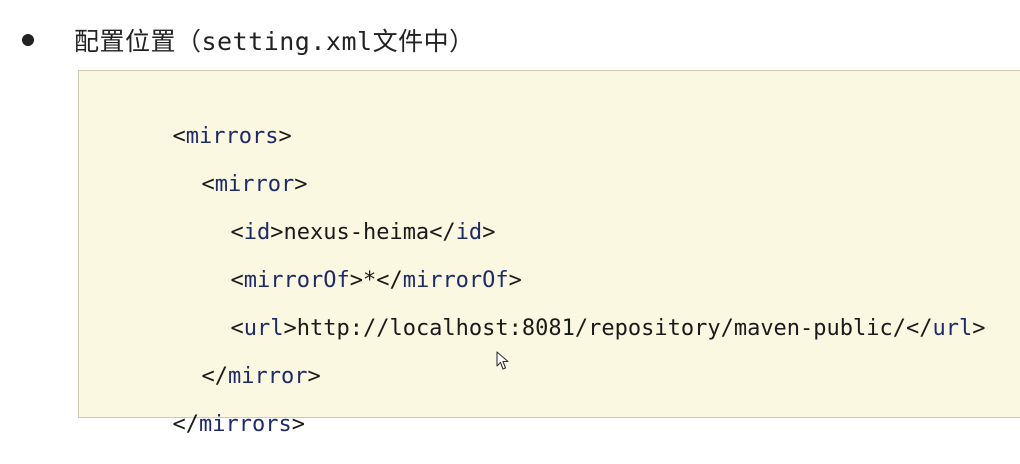  I want to click on code-line: <id>nexus-heima</id>, so click(323, 215).